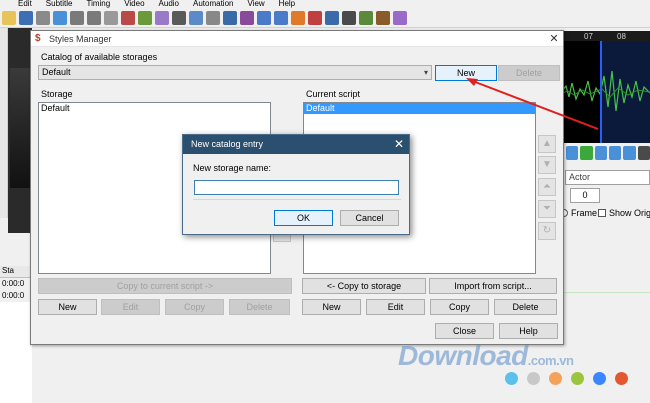 Image resolution: width=650 pixels, height=403 pixels. What do you see at coordinates (4, 123) in the screenshot?
I see `left-tool-strip` at bounding box center [4, 123].